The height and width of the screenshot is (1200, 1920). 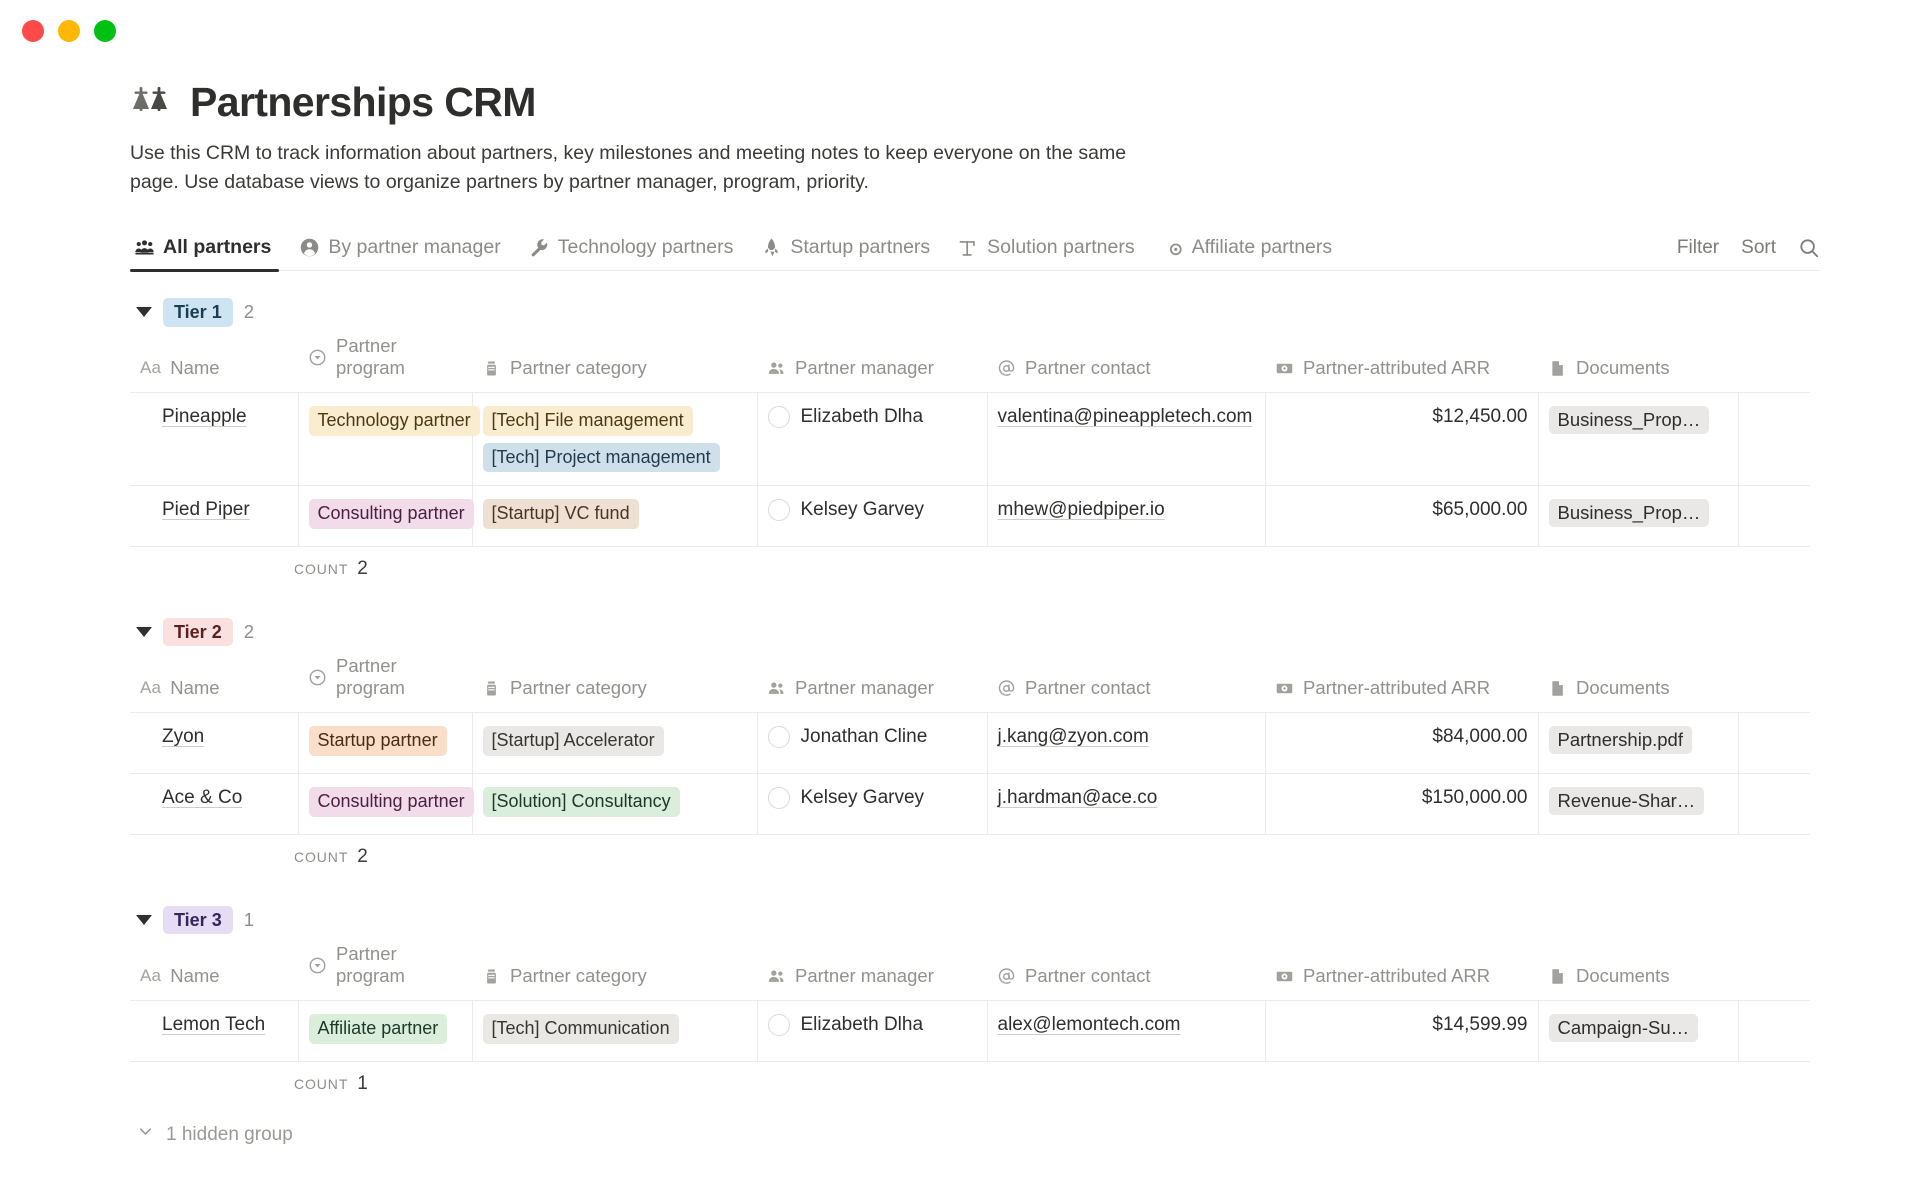 What do you see at coordinates (33, 31) in the screenshot?
I see `window-close-button` at bounding box center [33, 31].